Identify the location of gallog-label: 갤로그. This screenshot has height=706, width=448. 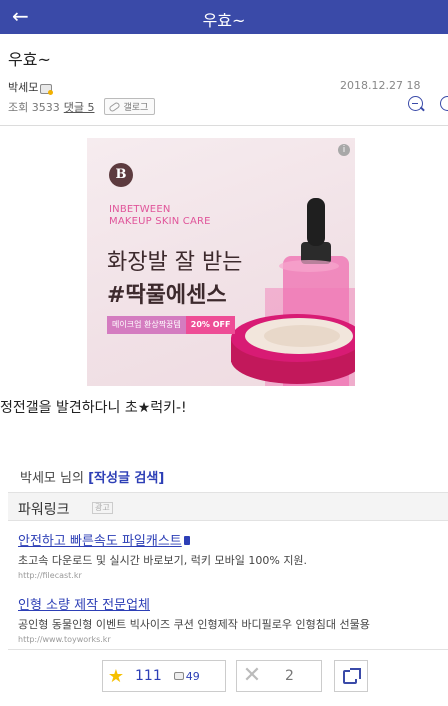
(136, 108).